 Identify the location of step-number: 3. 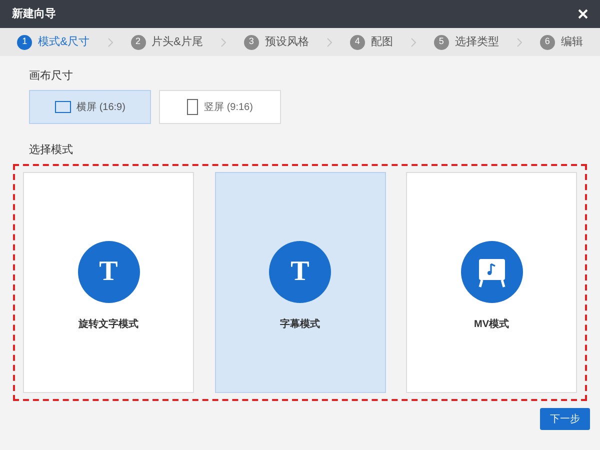
(251, 42).